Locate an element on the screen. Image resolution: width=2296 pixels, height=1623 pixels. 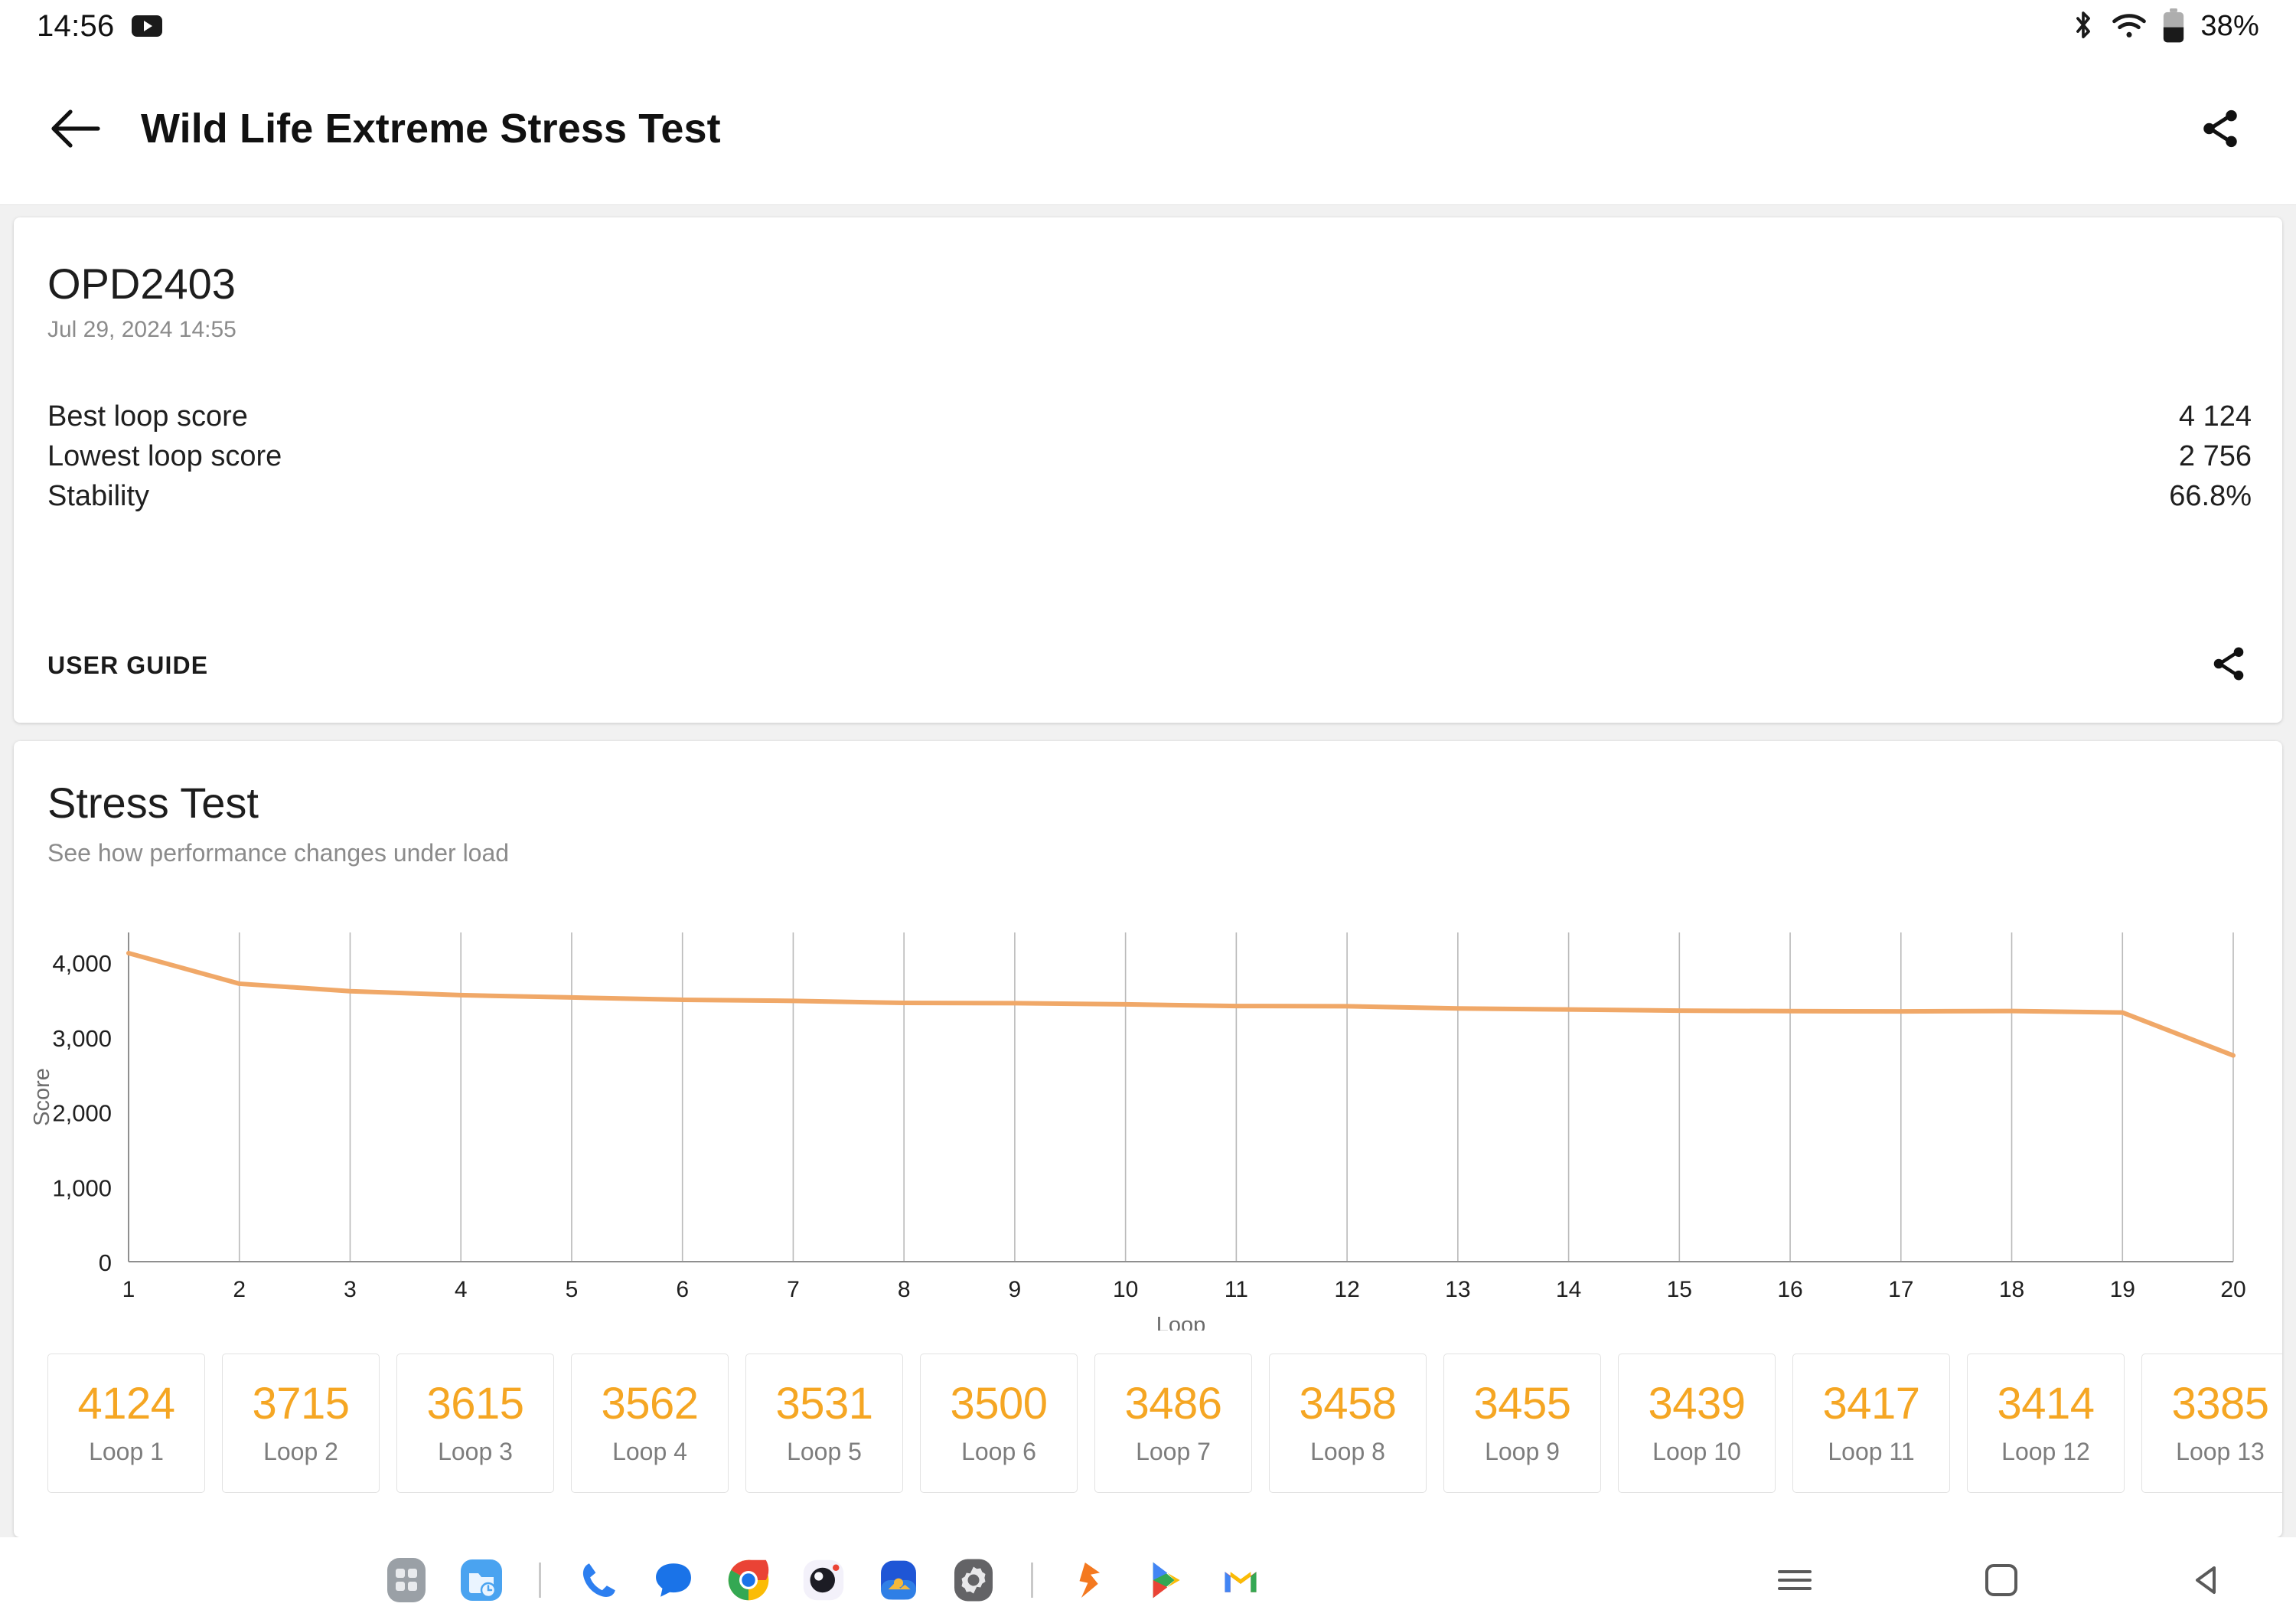
list-item: 3458 Loop 8 is located at coordinates (1348, 1423).